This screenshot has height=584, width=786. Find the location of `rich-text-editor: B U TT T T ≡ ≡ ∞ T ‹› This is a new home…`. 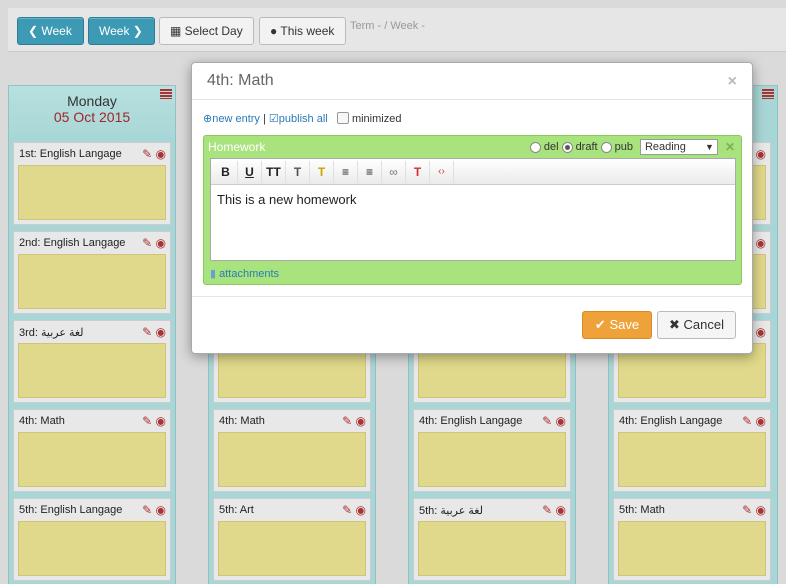

rich-text-editor: B U TT T T ≡ ≡ ∞ T ‹› This is a new home… is located at coordinates (473, 209).